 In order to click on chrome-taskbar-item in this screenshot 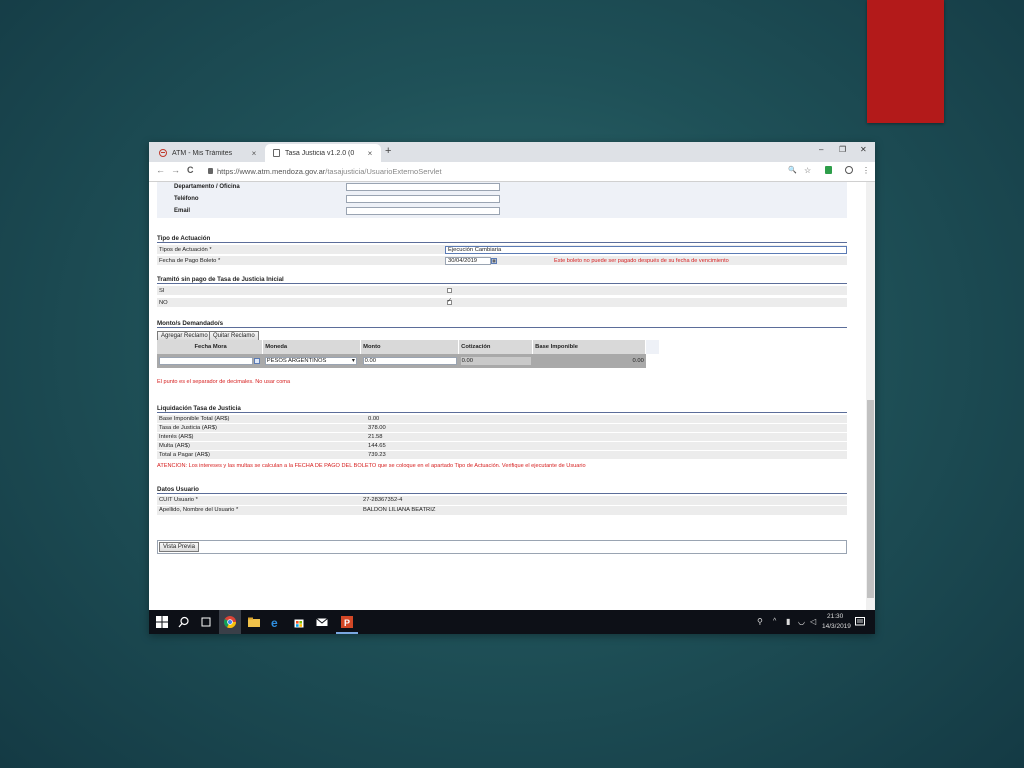, I will do `click(230, 622)`.